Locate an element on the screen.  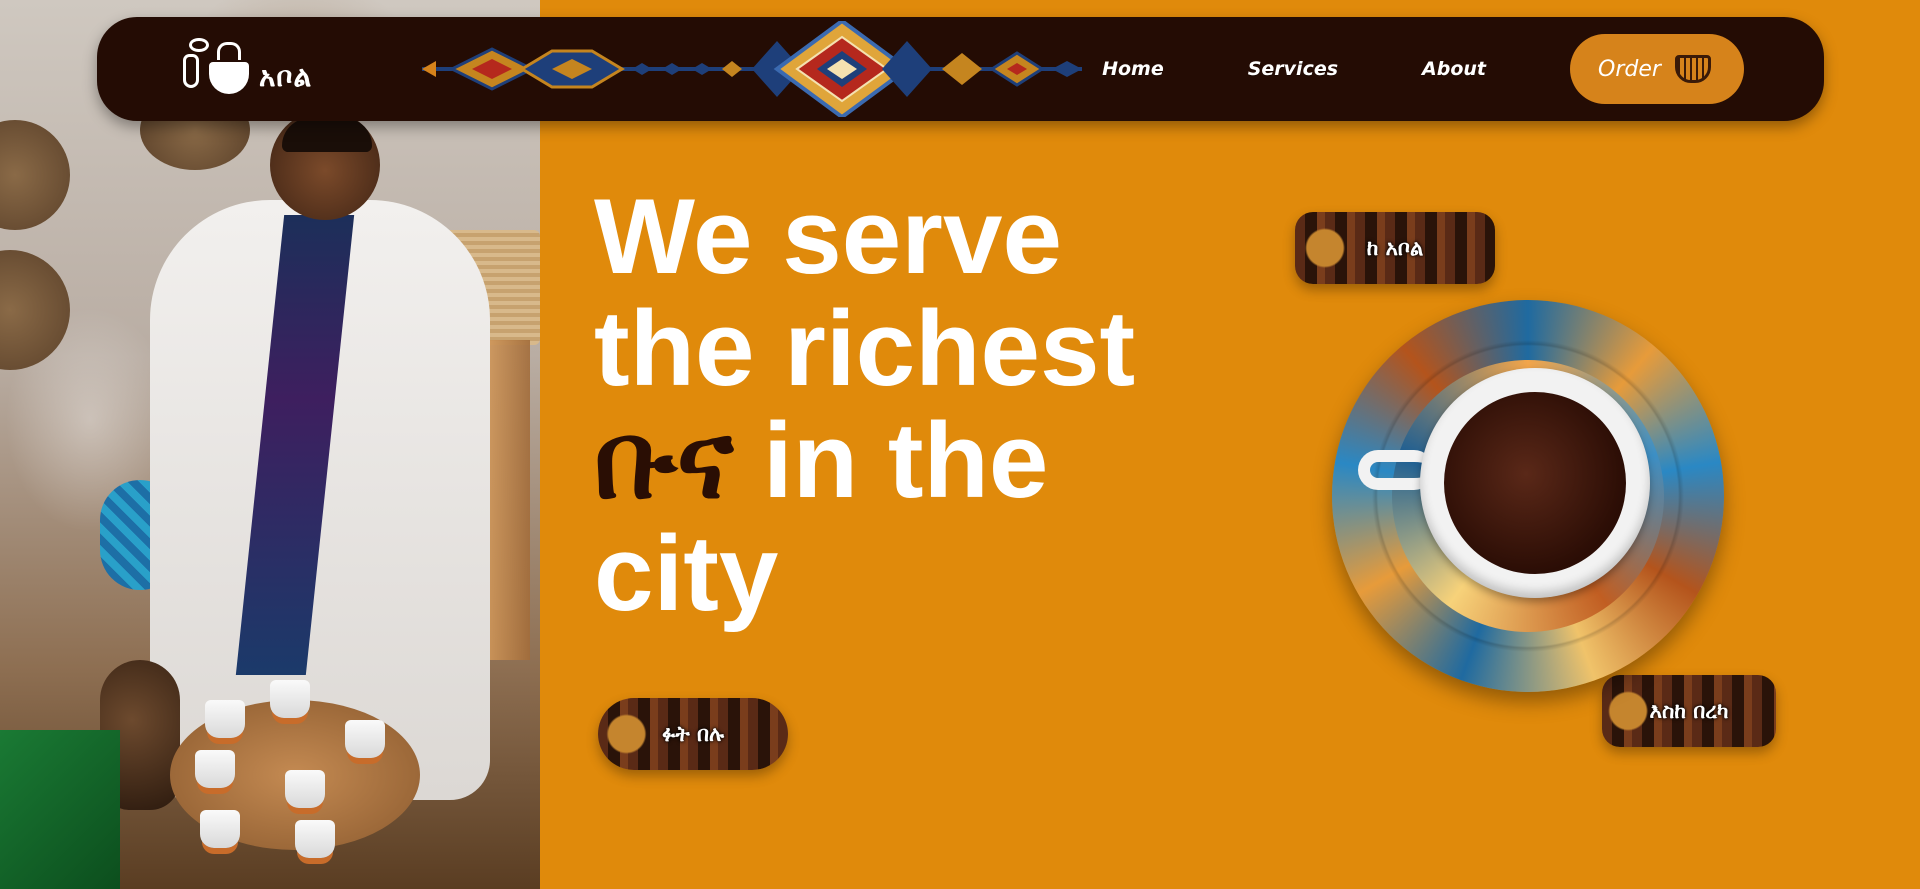
badge-from: ከ አቦል is located at coordinates (1395, 248).